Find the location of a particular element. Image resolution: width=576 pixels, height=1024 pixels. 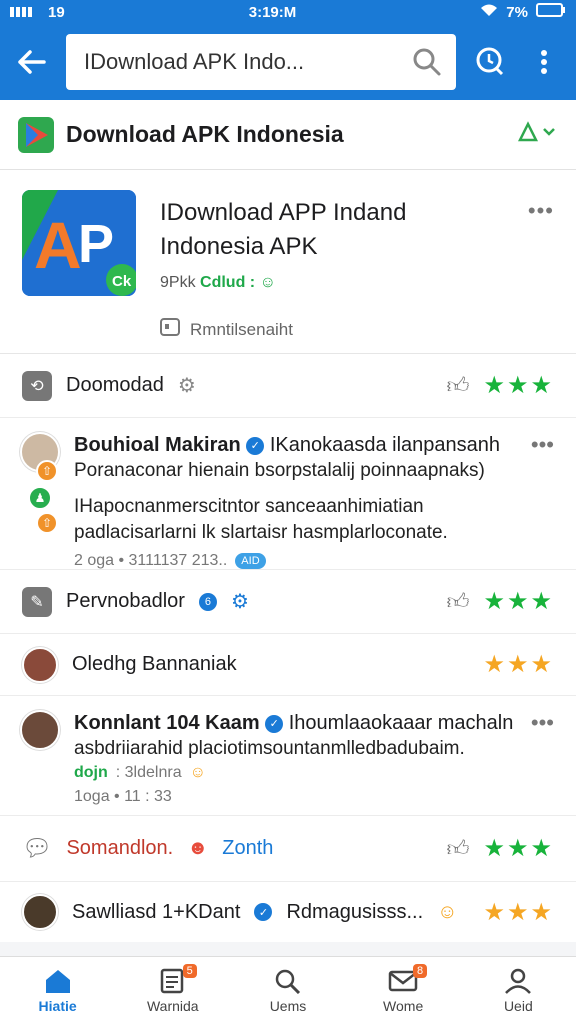

list-item: Sawlliasd 1+KDant ✓ Rdmagusisss... ☺ ★★★ is located at coordinates (288, 912).